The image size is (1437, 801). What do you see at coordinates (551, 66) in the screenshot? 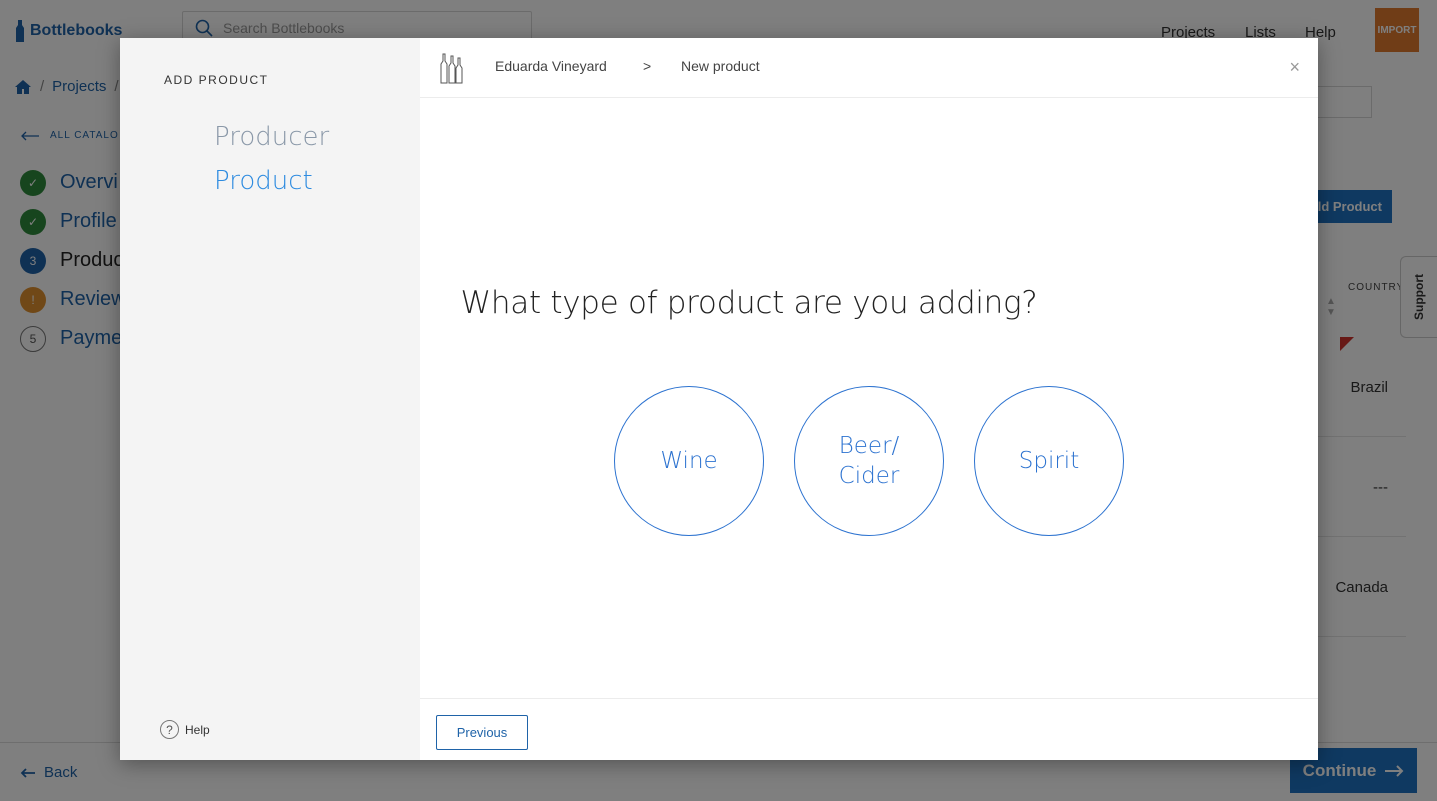
I see `modal-breadcrumb-producer: Eduarda Vineyard` at bounding box center [551, 66].